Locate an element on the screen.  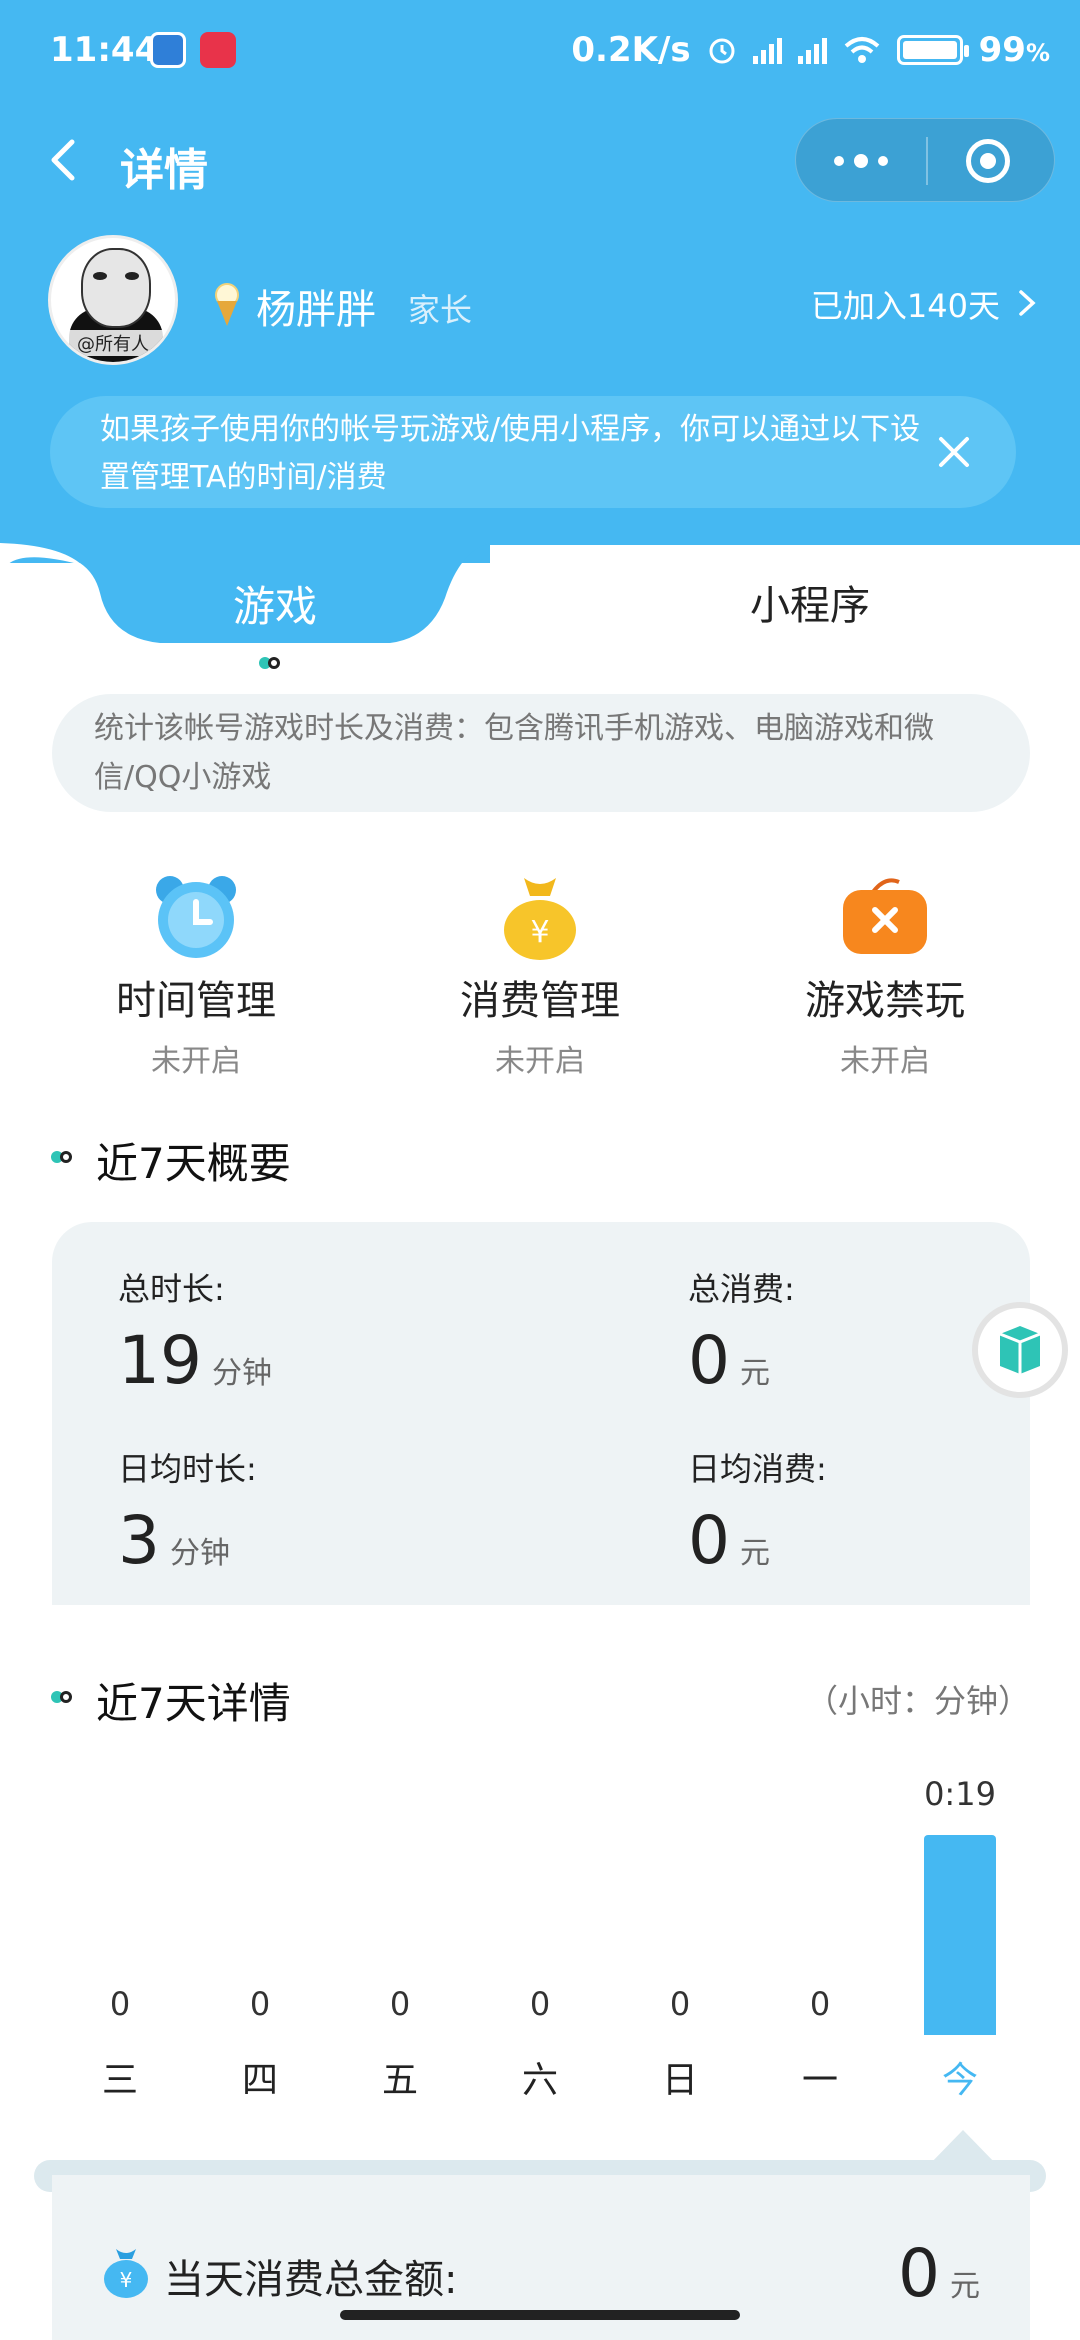
total-time-label: 总时长: is located at coordinates (171, 1289).